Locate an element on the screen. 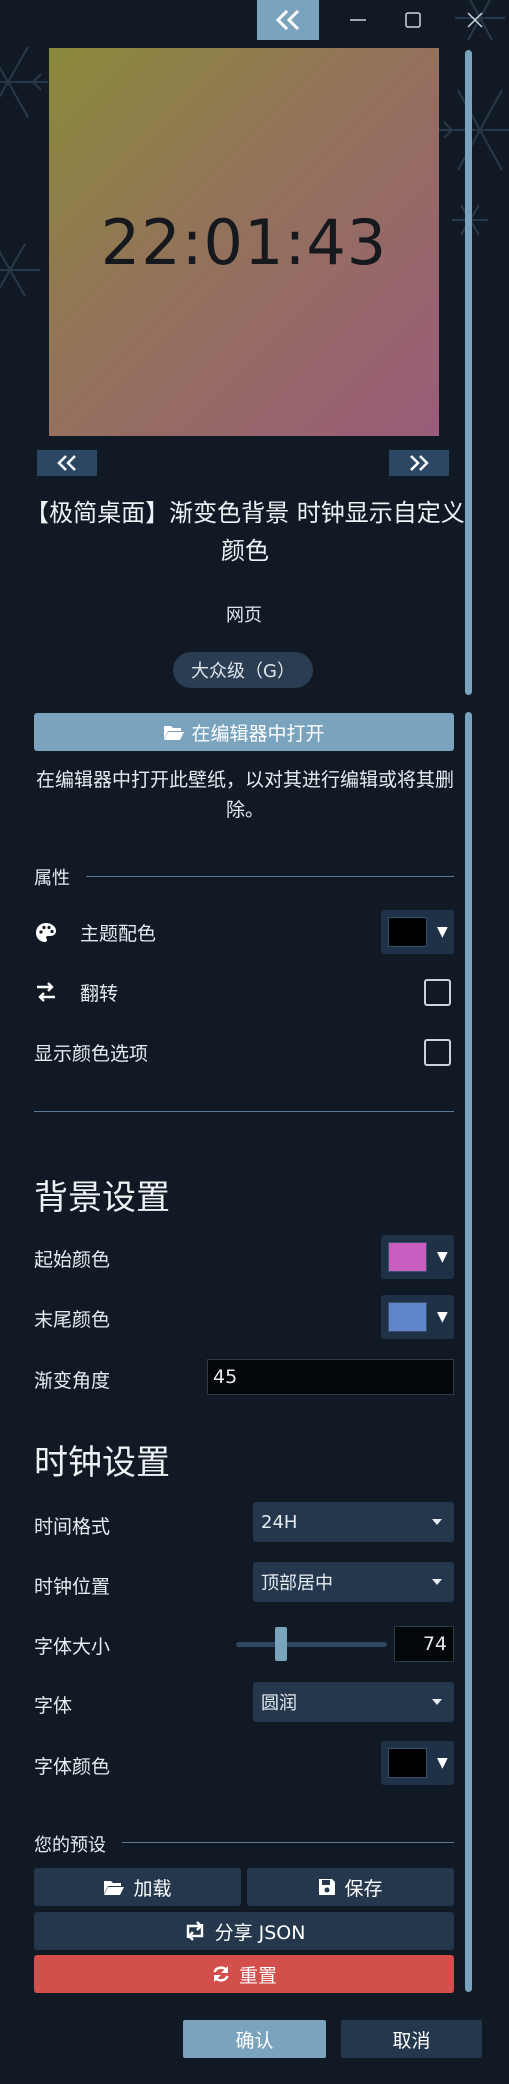 This screenshot has height=2084, width=509. close-icon is located at coordinates (475, 20).